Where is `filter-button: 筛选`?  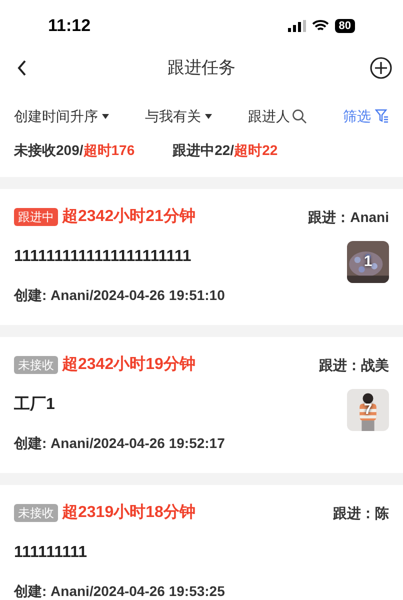 filter-button: 筛选 is located at coordinates (366, 116).